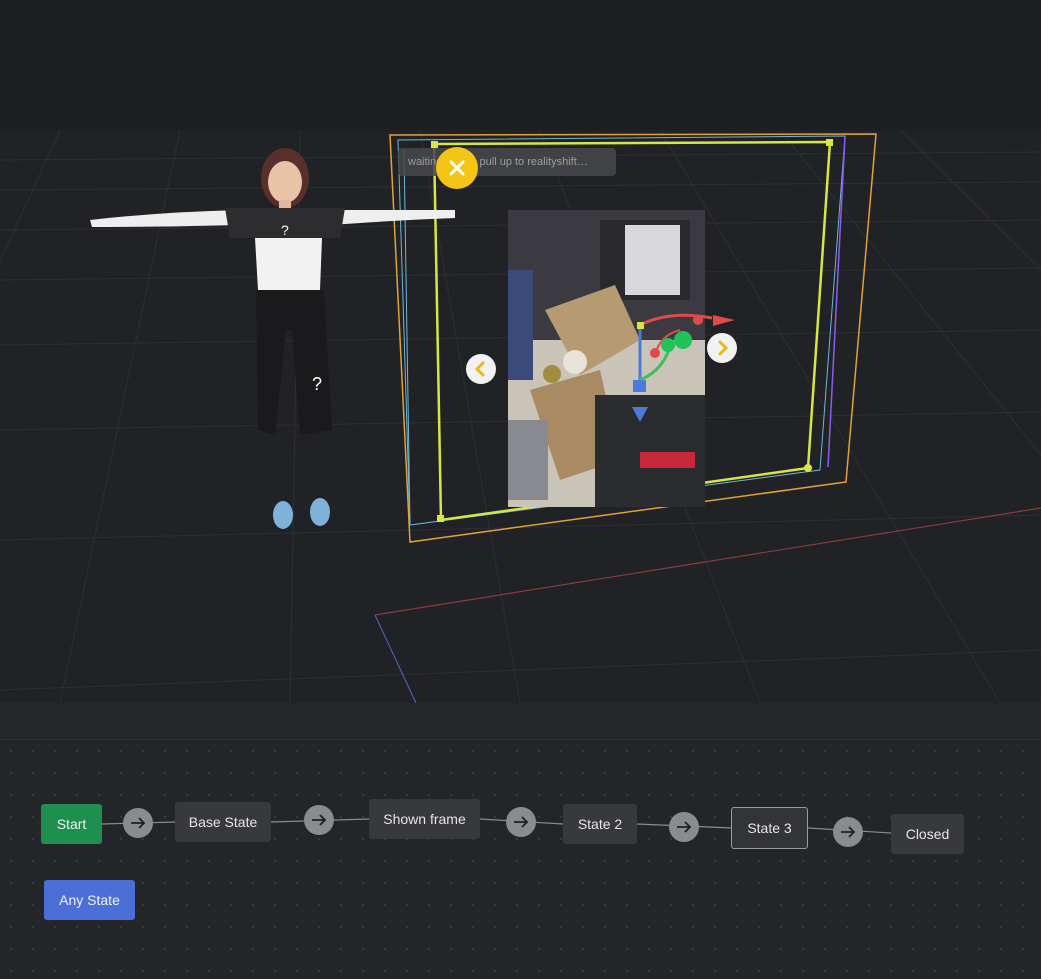 The image size is (1041, 979). Describe the element at coordinates (520, 721) in the screenshot. I see `panel-divider` at that location.